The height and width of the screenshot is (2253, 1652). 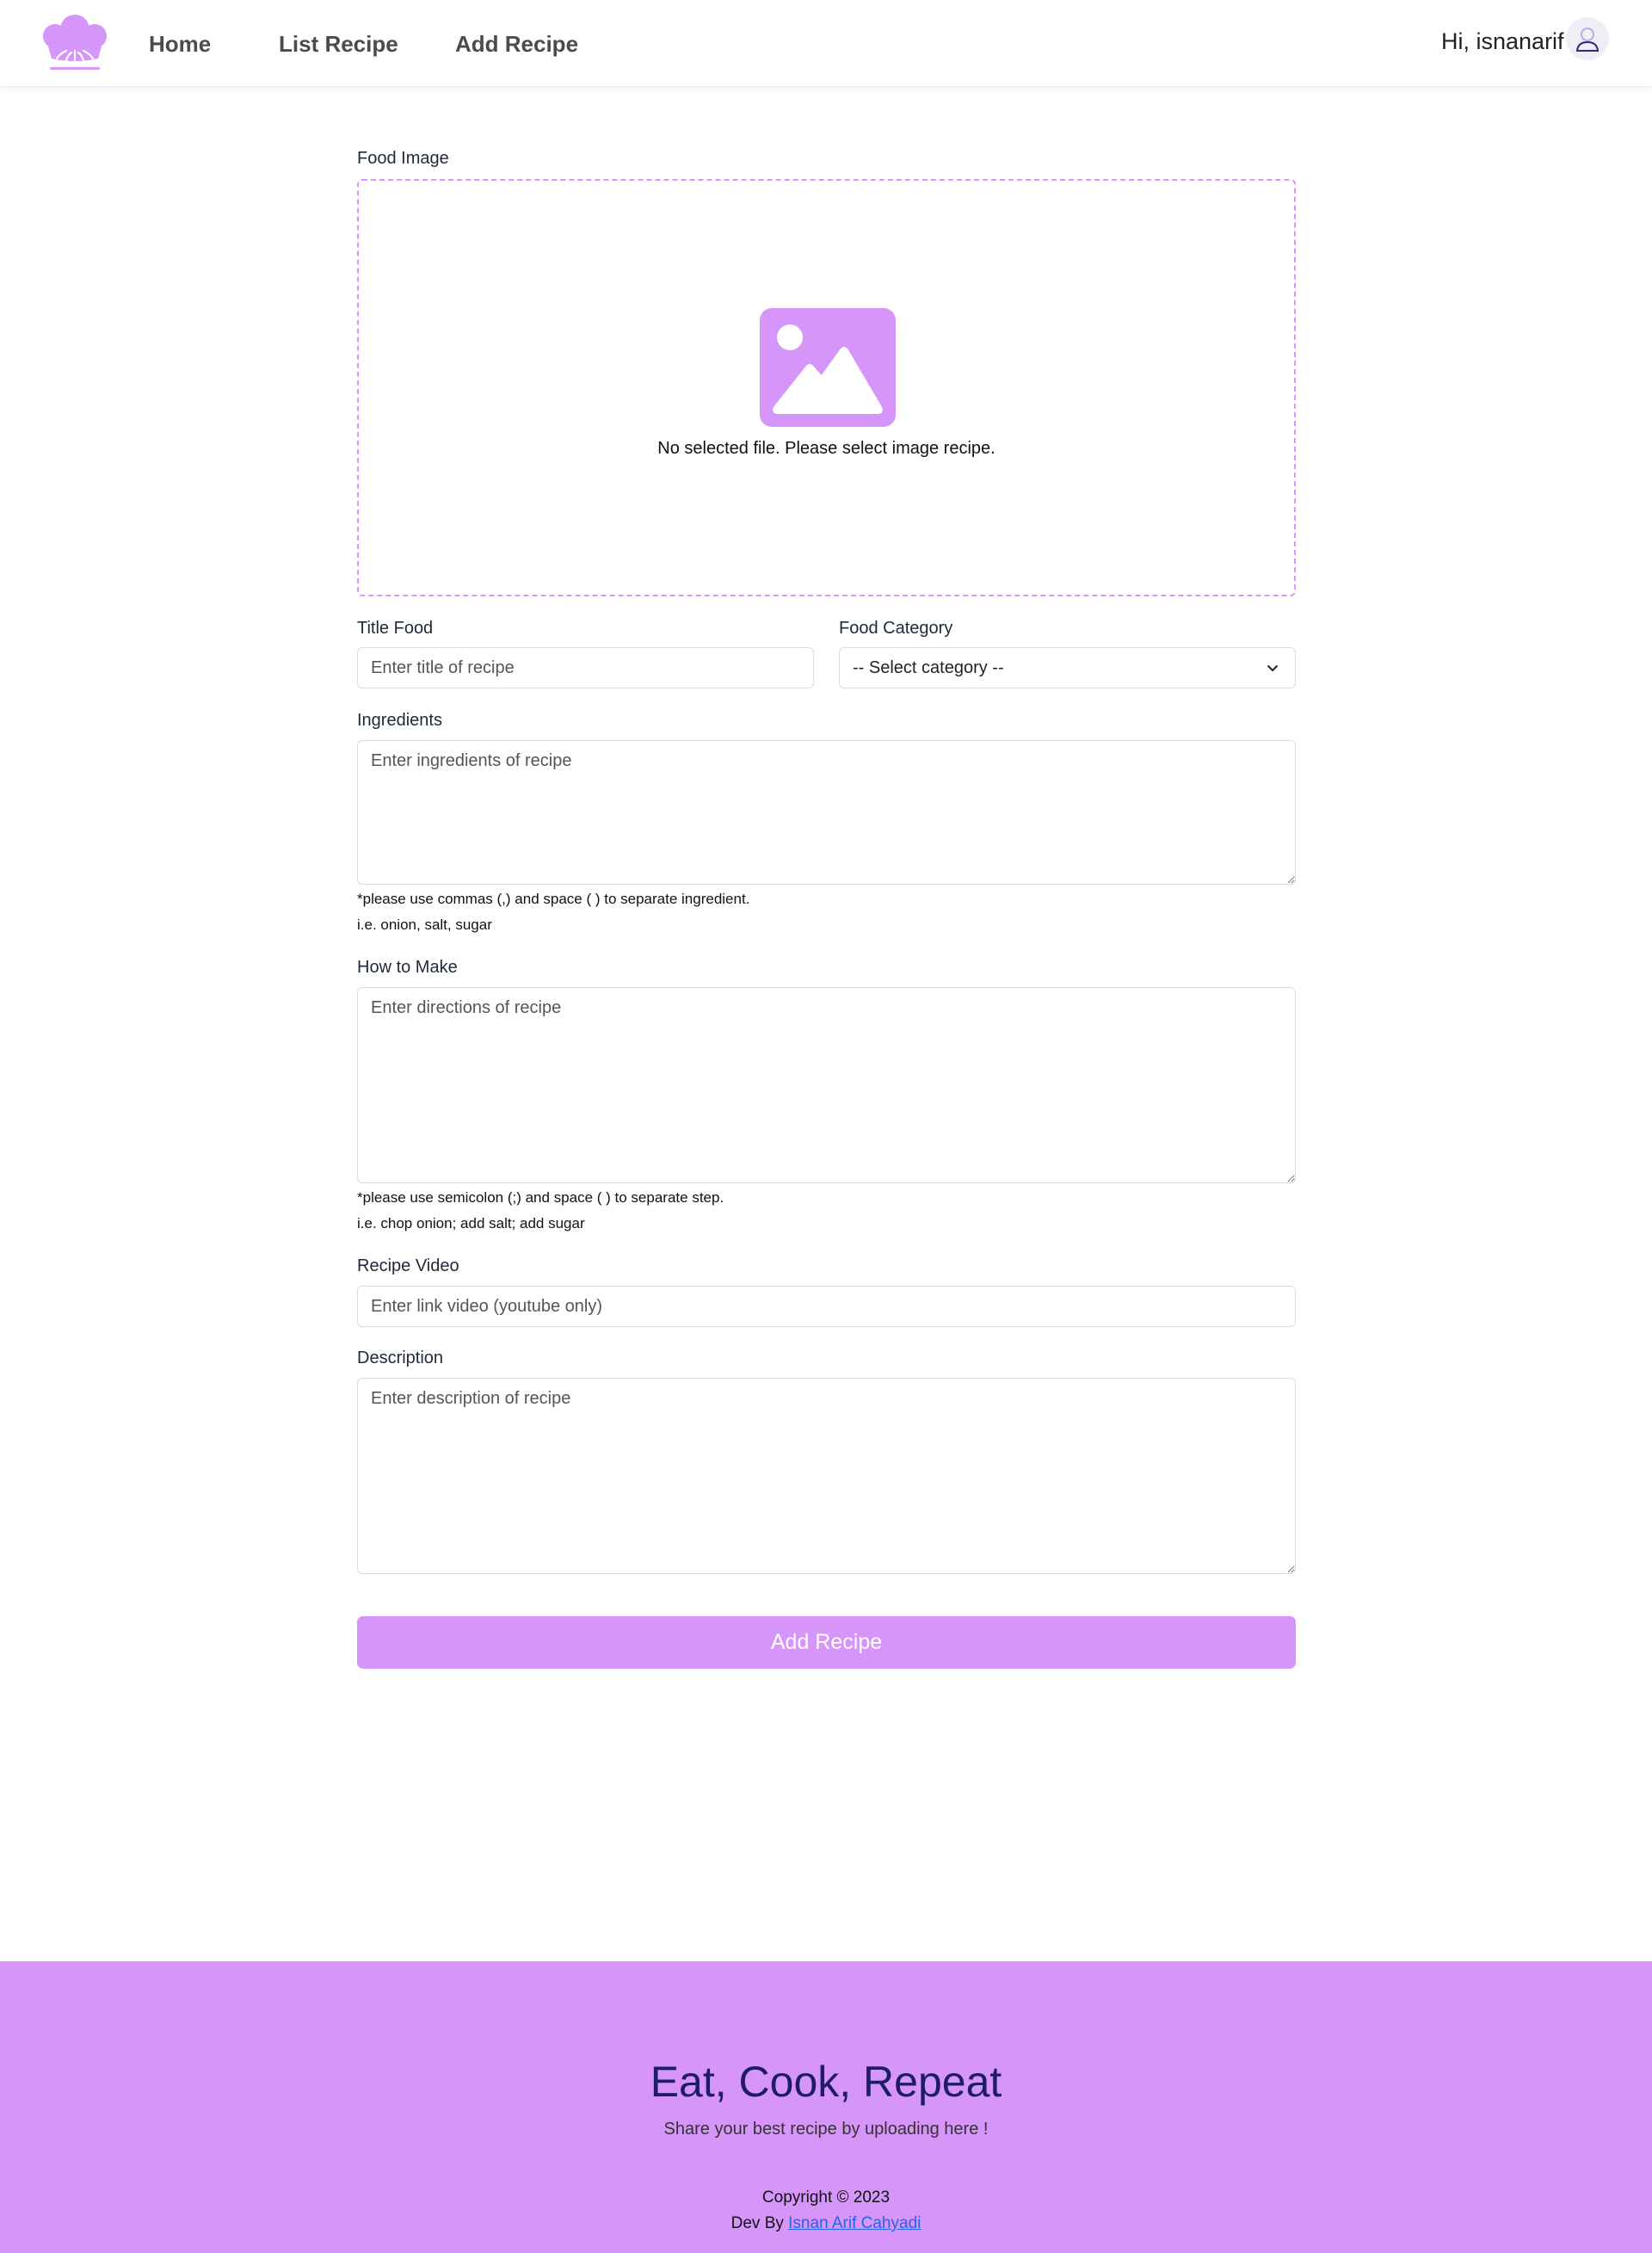 What do you see at coordinates (400, 1358) in the screenshot?
I see `description-label: Description` at bounding box center [400, 1358].